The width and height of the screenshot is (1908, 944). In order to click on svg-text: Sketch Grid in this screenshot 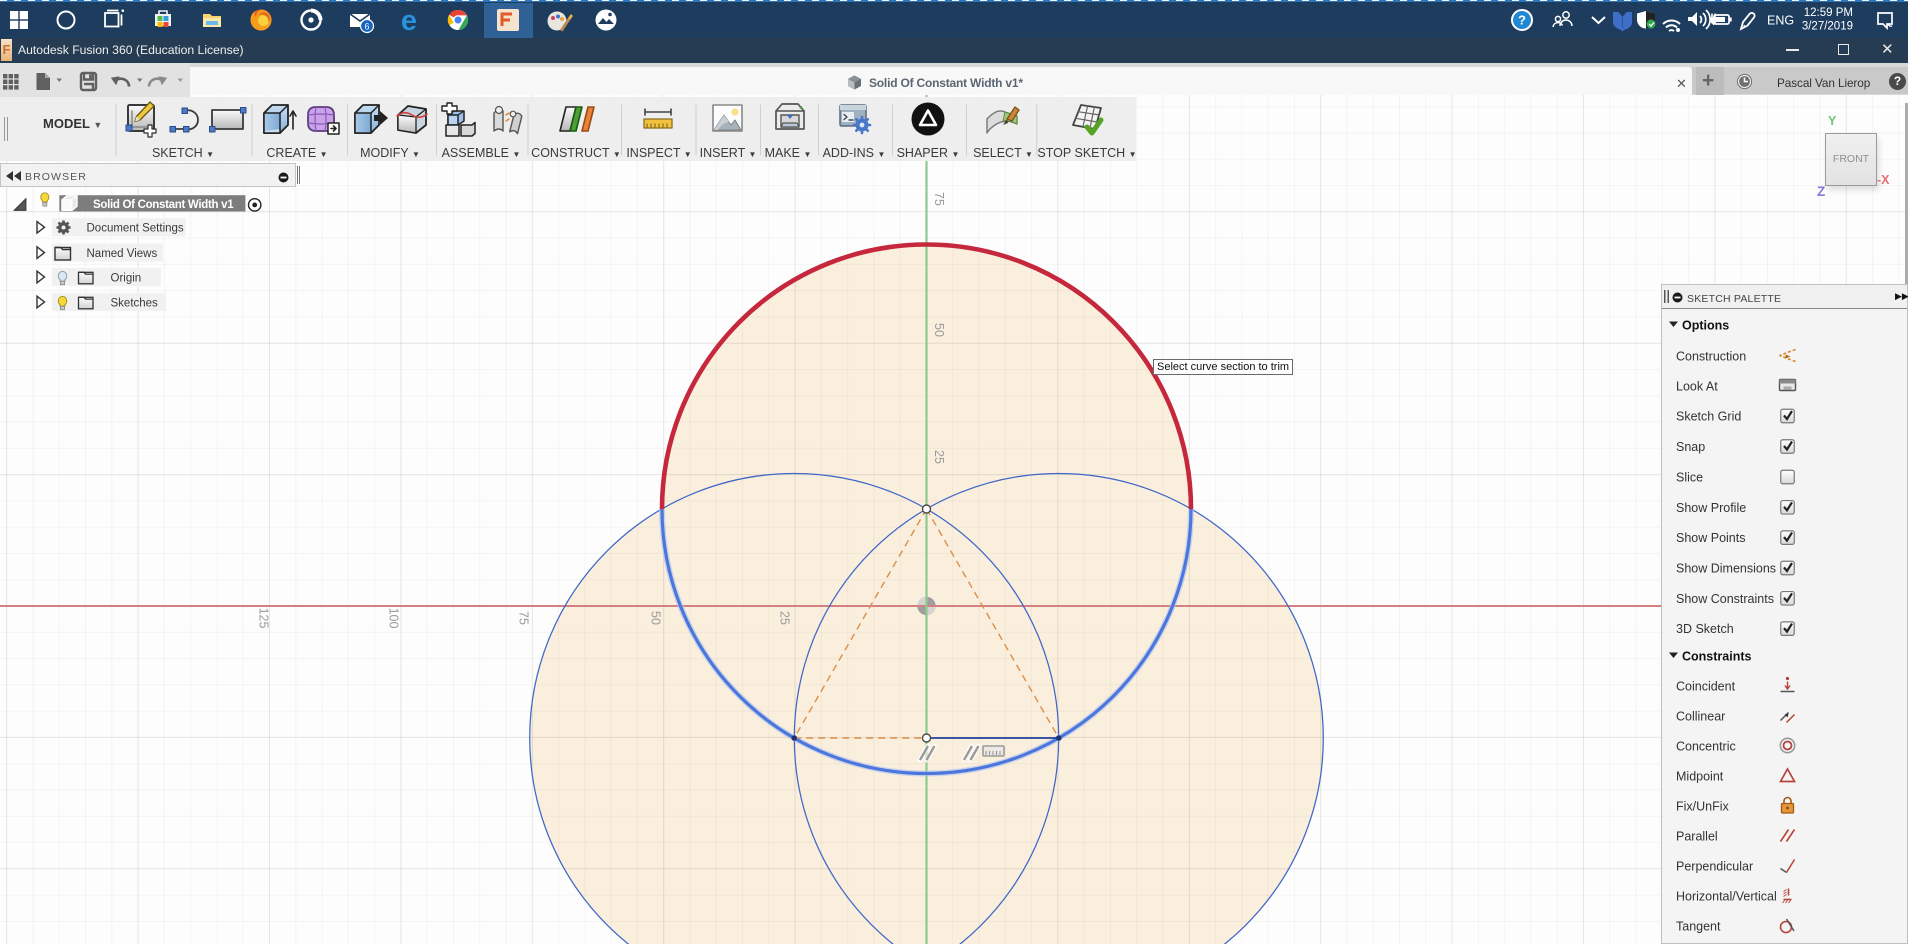, I will do `click(1708, 417)`.